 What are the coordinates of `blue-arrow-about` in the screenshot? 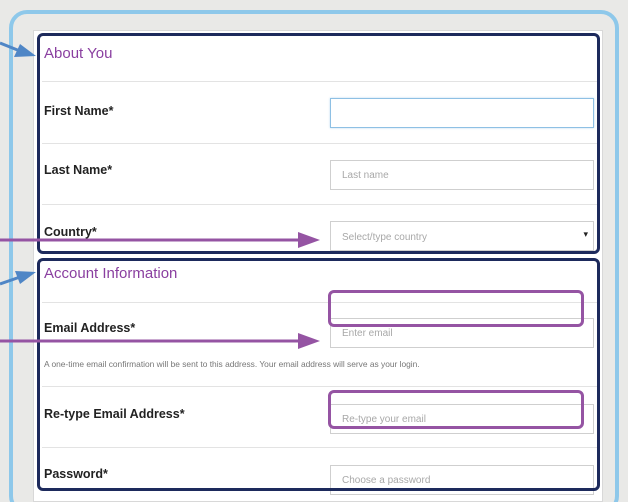 It's located at (18, 49).